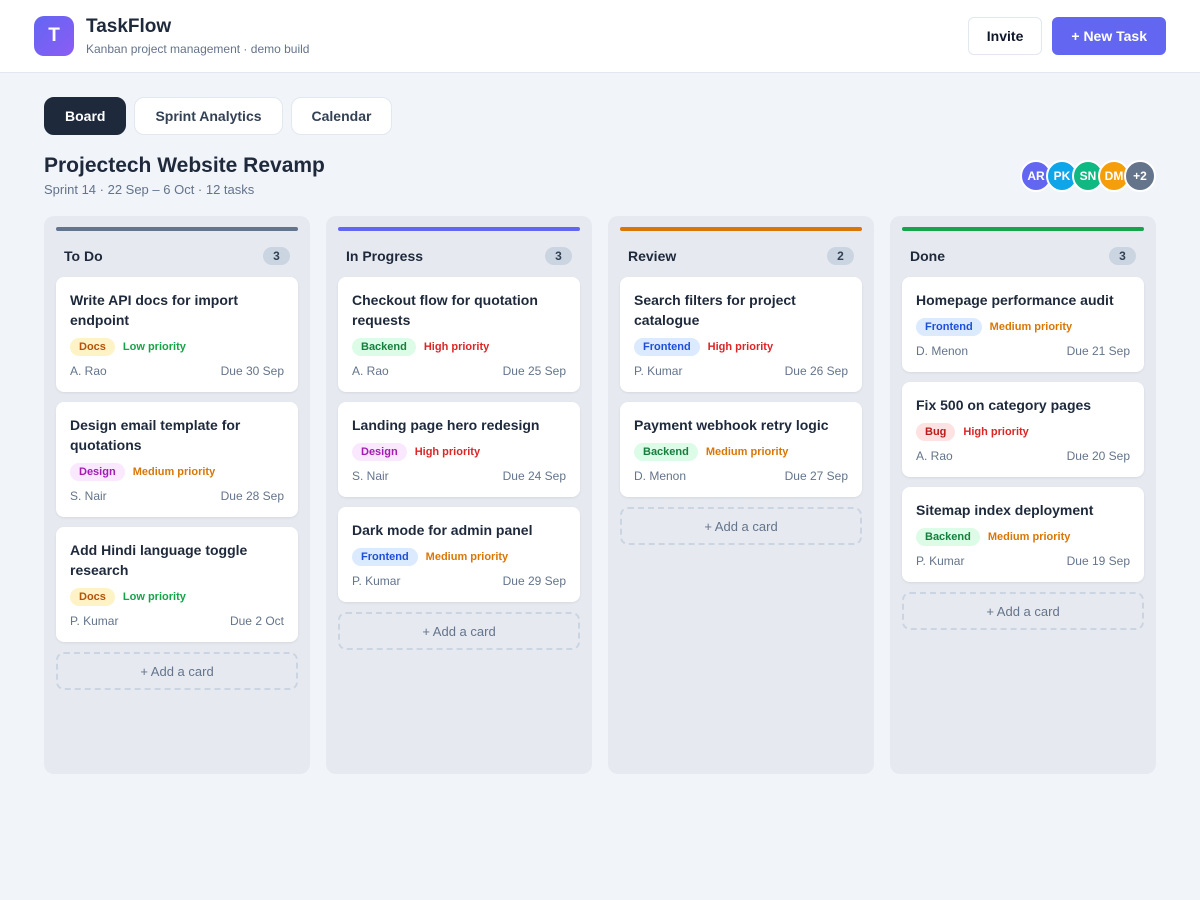  I want to click on task-tags: Design High priority, so click(459, 452).